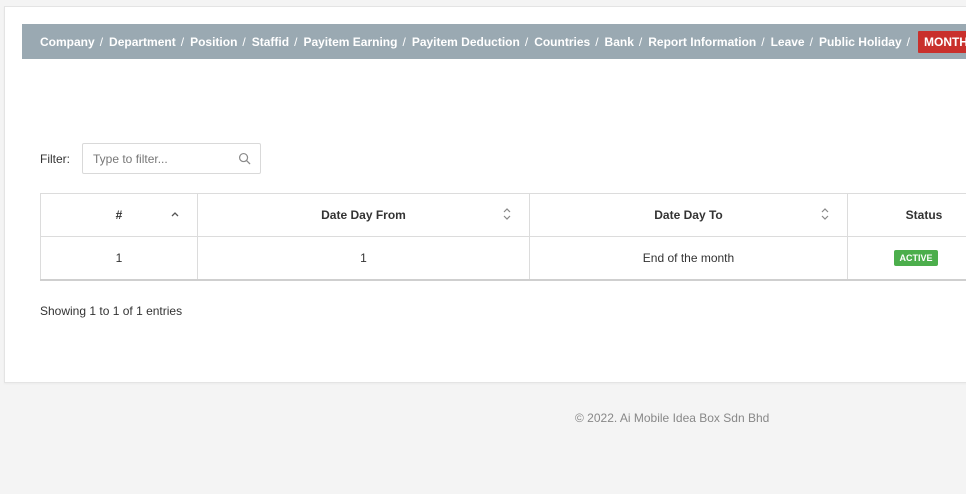 This screenshot has height=494, width=966. I want to click on search-icon, so click(244, 158).